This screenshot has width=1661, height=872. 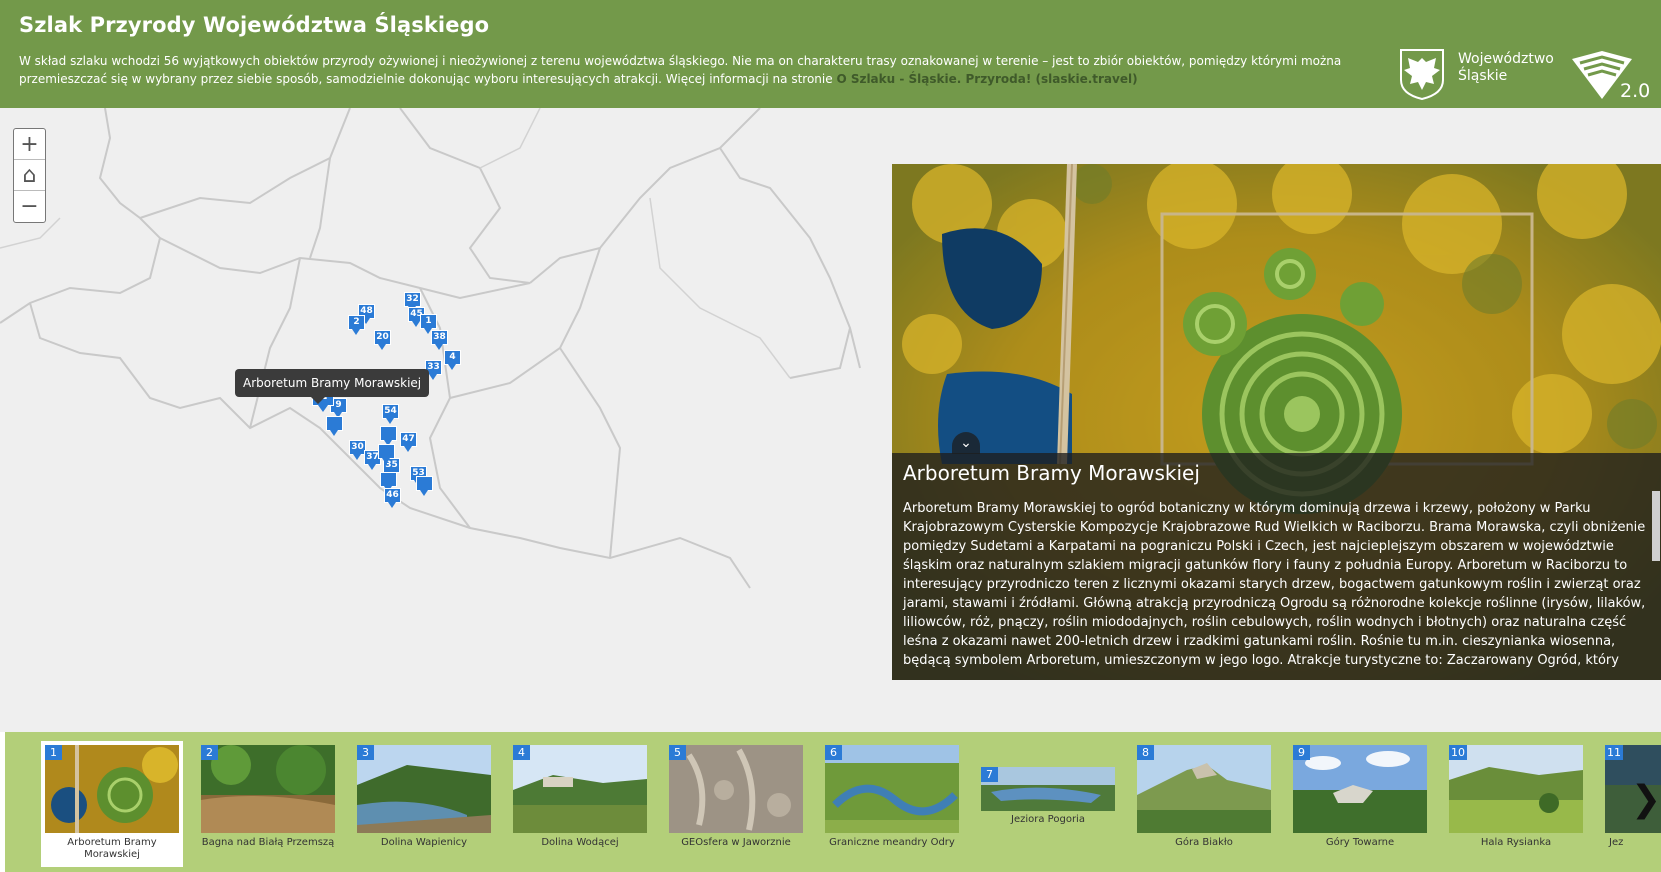 What do you see at coordinates (1360, 804) in the screenshot?
I see `thumbnail-item: 9 Góry Towarne` at bounding box center [1360, 804].